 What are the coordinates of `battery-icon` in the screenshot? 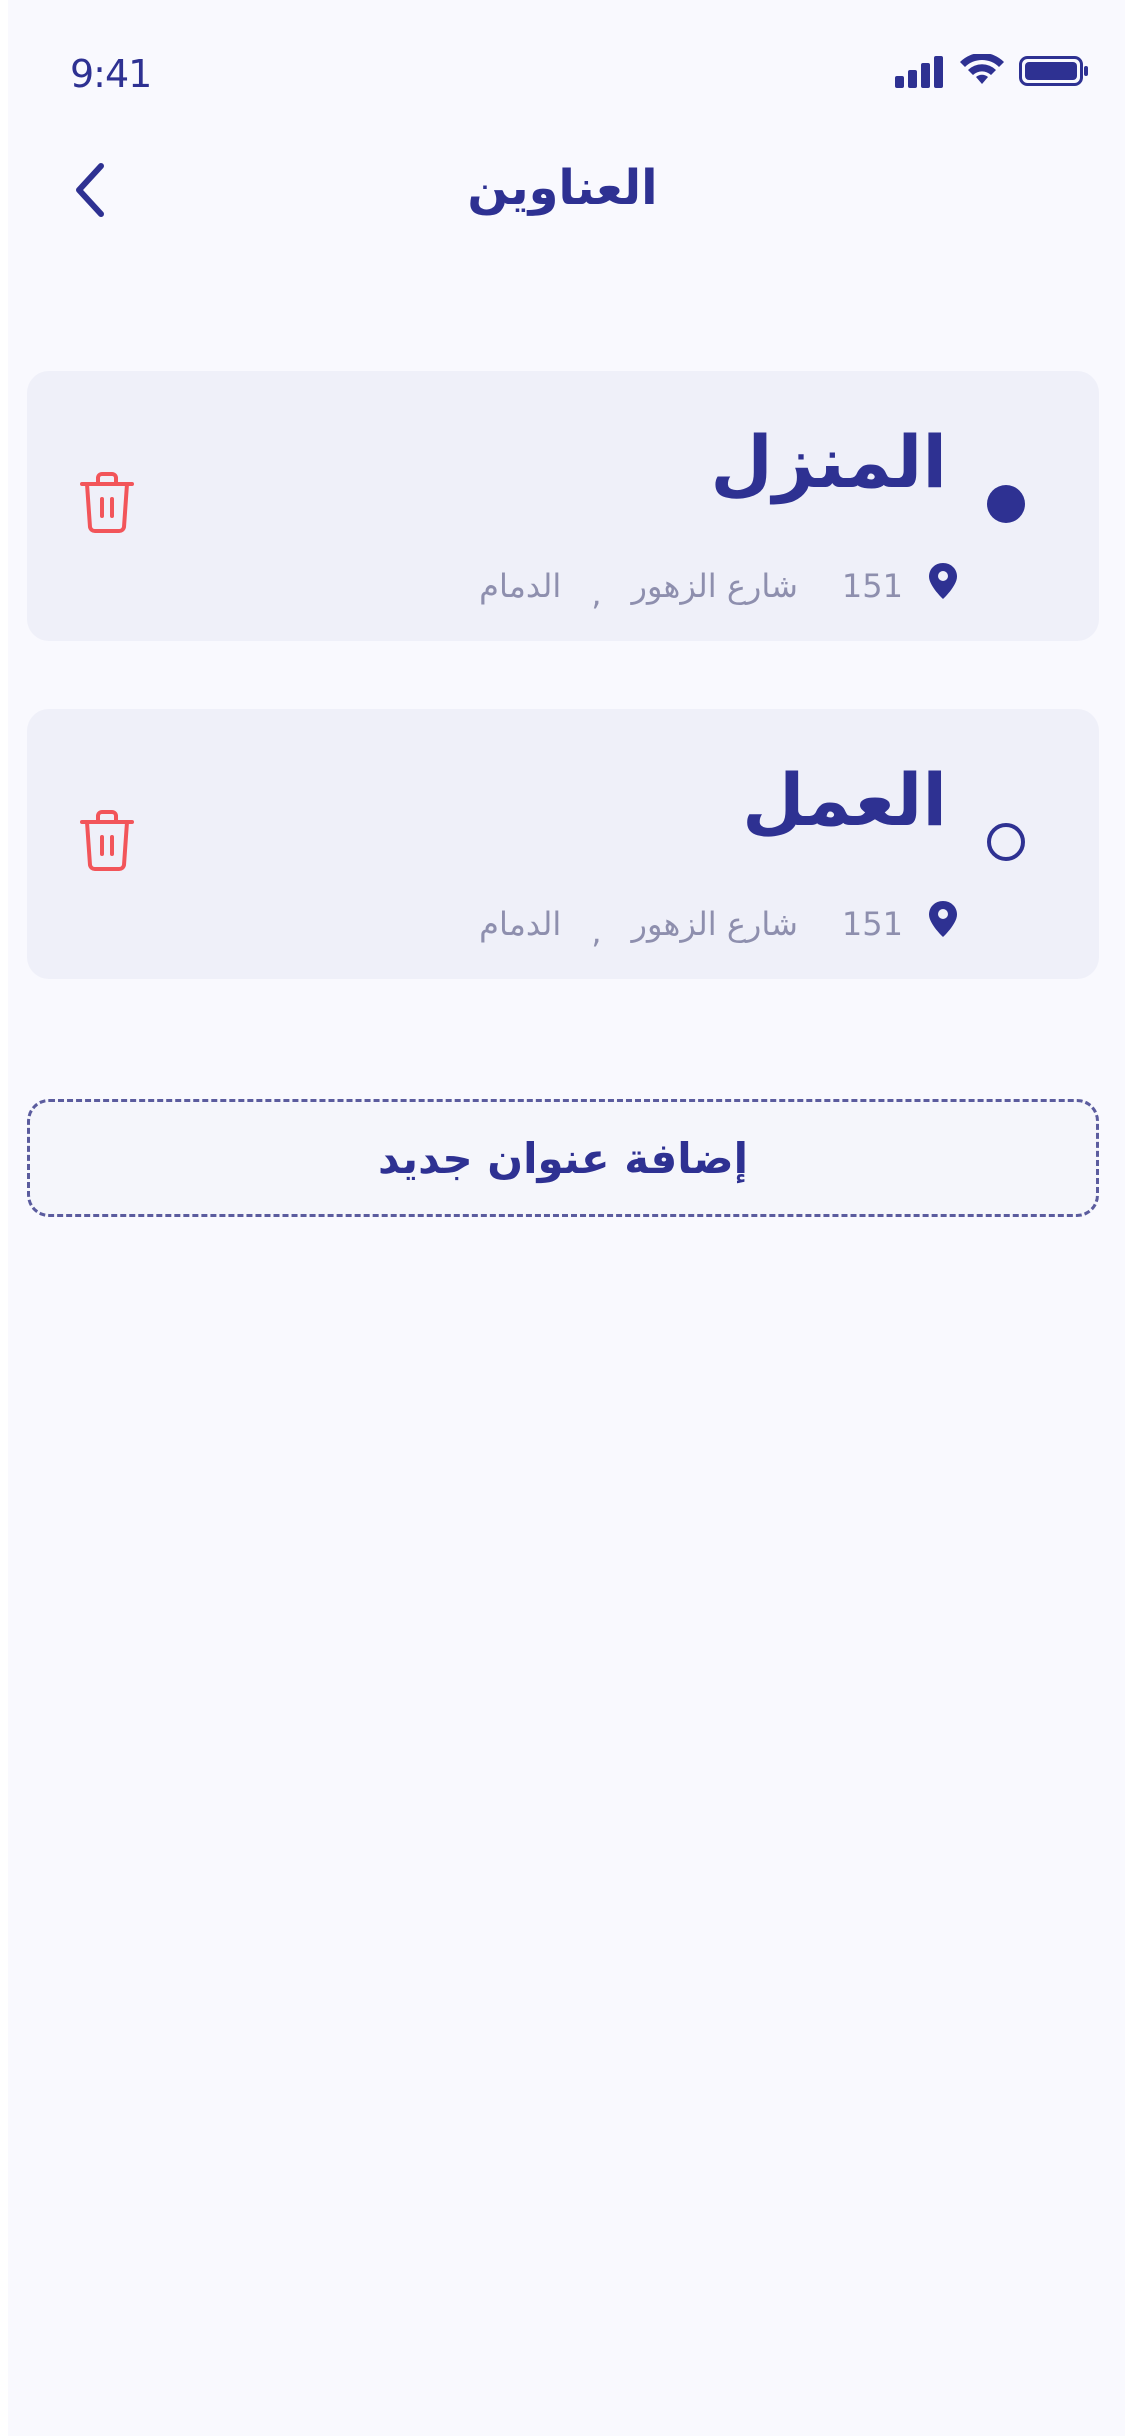 It's located at (1053, 71).